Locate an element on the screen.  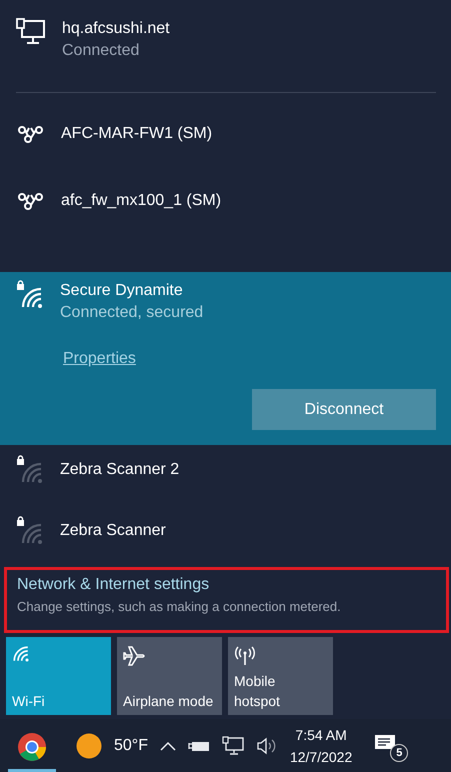
connection-status: Connected, secured is located at coordinates (132, 313).